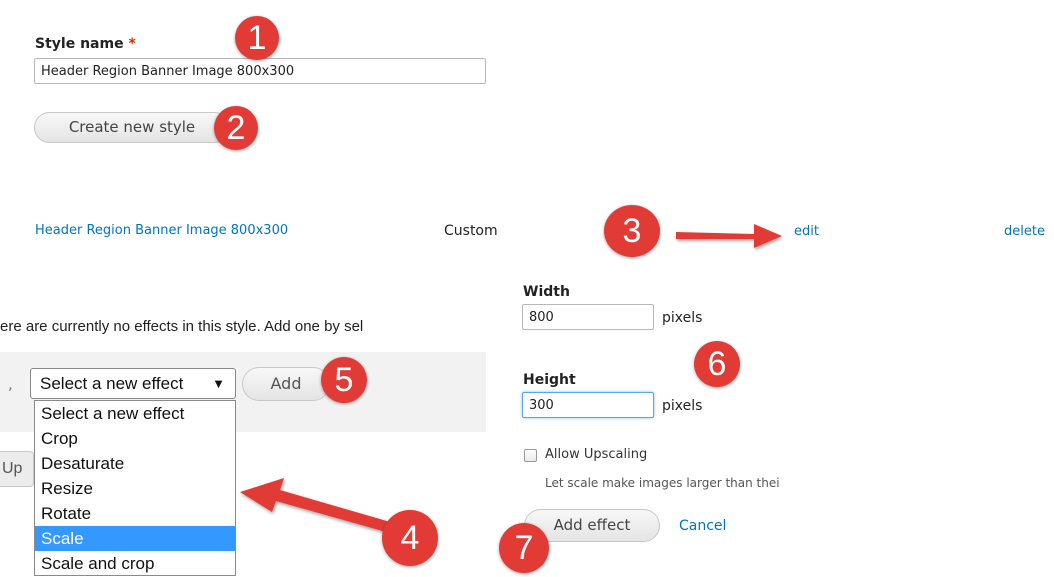  I want to click on allow-upscaling-label: Allow Upscaling, so click(596, 454).